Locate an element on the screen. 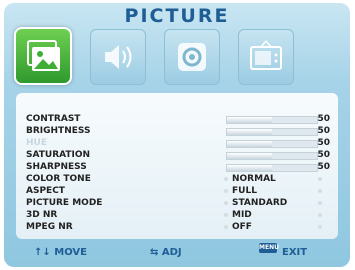 The height and width of the screenshot is (270, 355). key-hint-bar: ↑↓ MOVE ⇆ ADJ MENU EXIT is located at coordinates (177, 253).